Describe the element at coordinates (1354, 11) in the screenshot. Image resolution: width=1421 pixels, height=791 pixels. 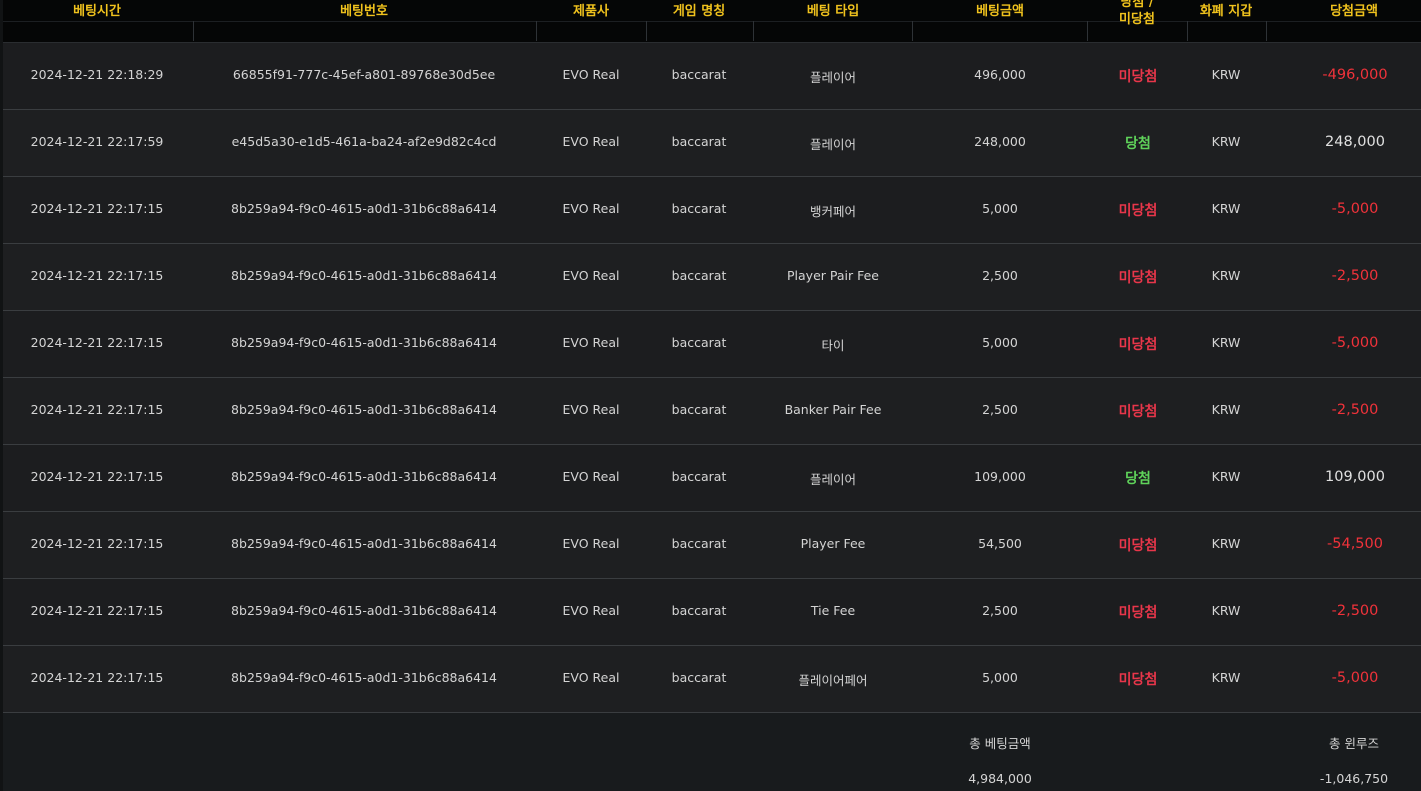
I see `column-header-win-amount: 당첨금액` at that location.